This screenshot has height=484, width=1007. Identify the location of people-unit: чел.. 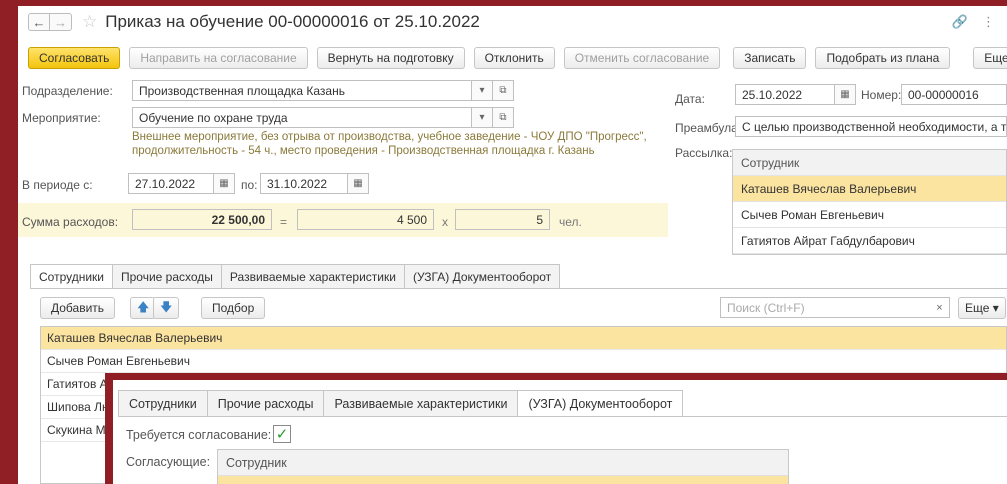
(570, 222).